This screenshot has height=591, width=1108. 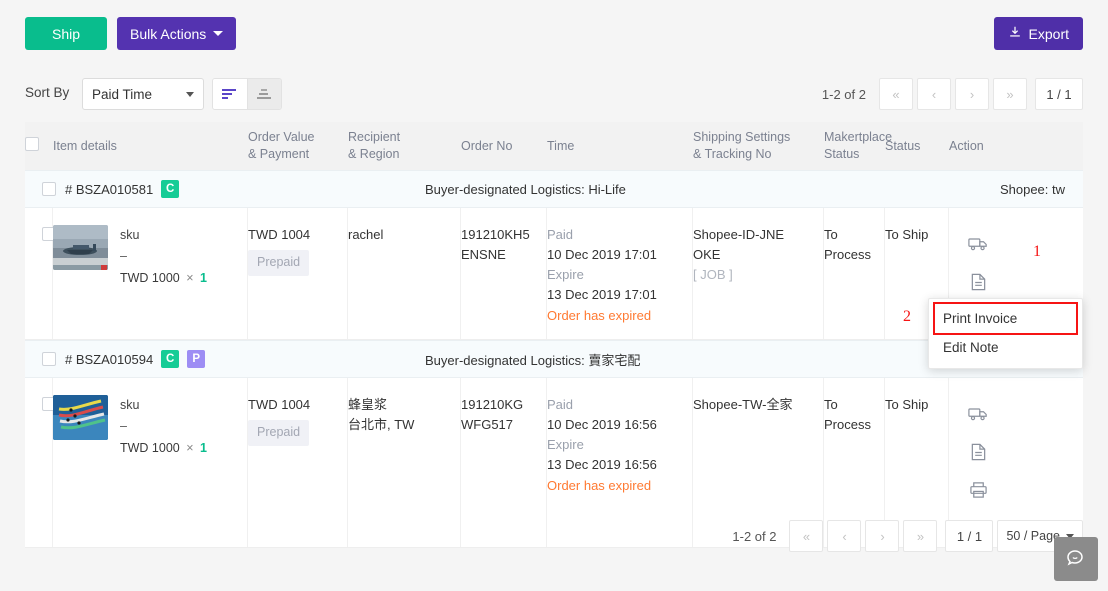 I want to click on shipping-line1: Shopee-ID-JNE, so click(x=739, y=234).